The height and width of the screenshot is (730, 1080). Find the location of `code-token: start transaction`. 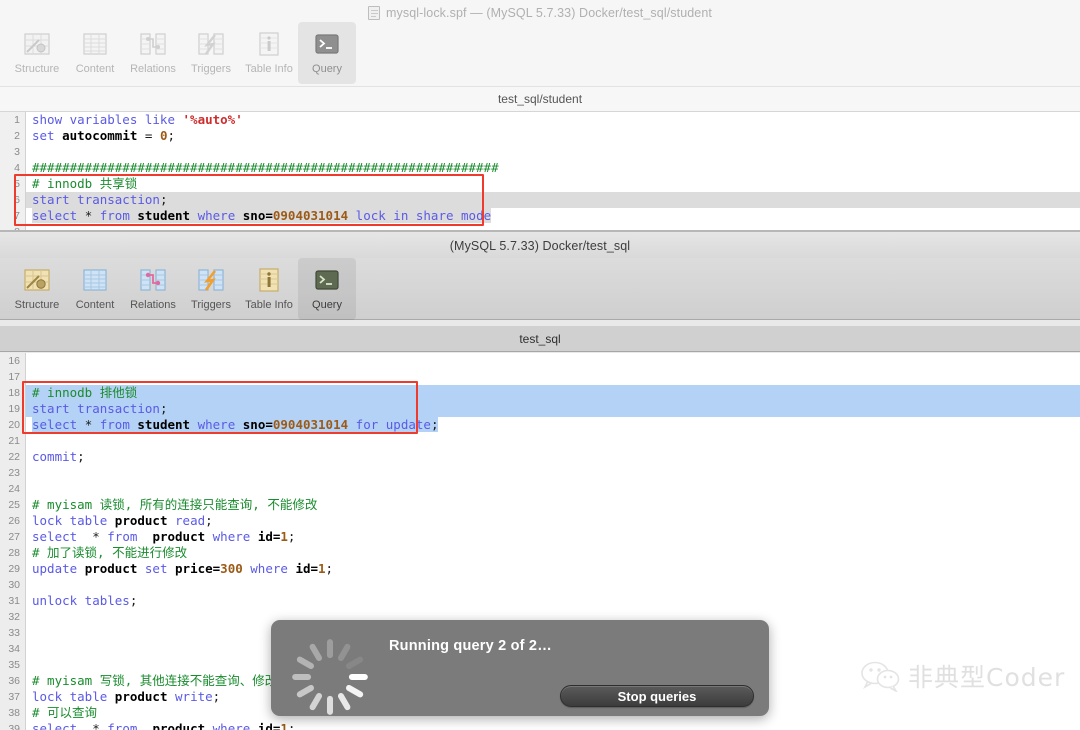

code-token: start transaction is located at coordinates (96, 199).